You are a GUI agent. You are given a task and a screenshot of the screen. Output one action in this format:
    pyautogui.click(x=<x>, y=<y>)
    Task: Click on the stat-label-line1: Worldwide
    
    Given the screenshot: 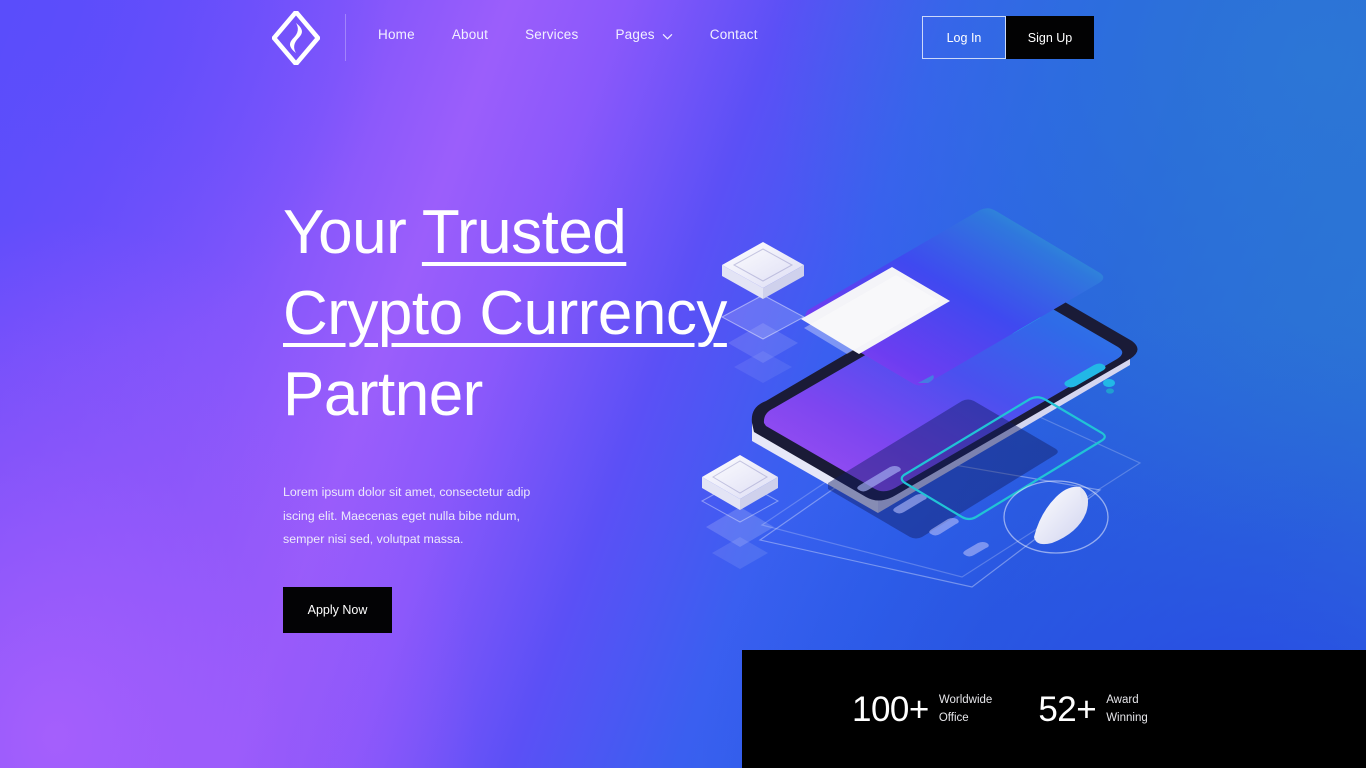 What is the action you would take?
    pyautogui.click(x=965, y=700)
    